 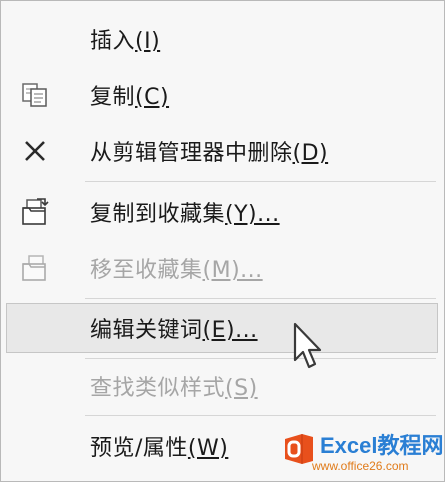 I want to click on copy-to-collection-icon, so click(x=35, y=212).